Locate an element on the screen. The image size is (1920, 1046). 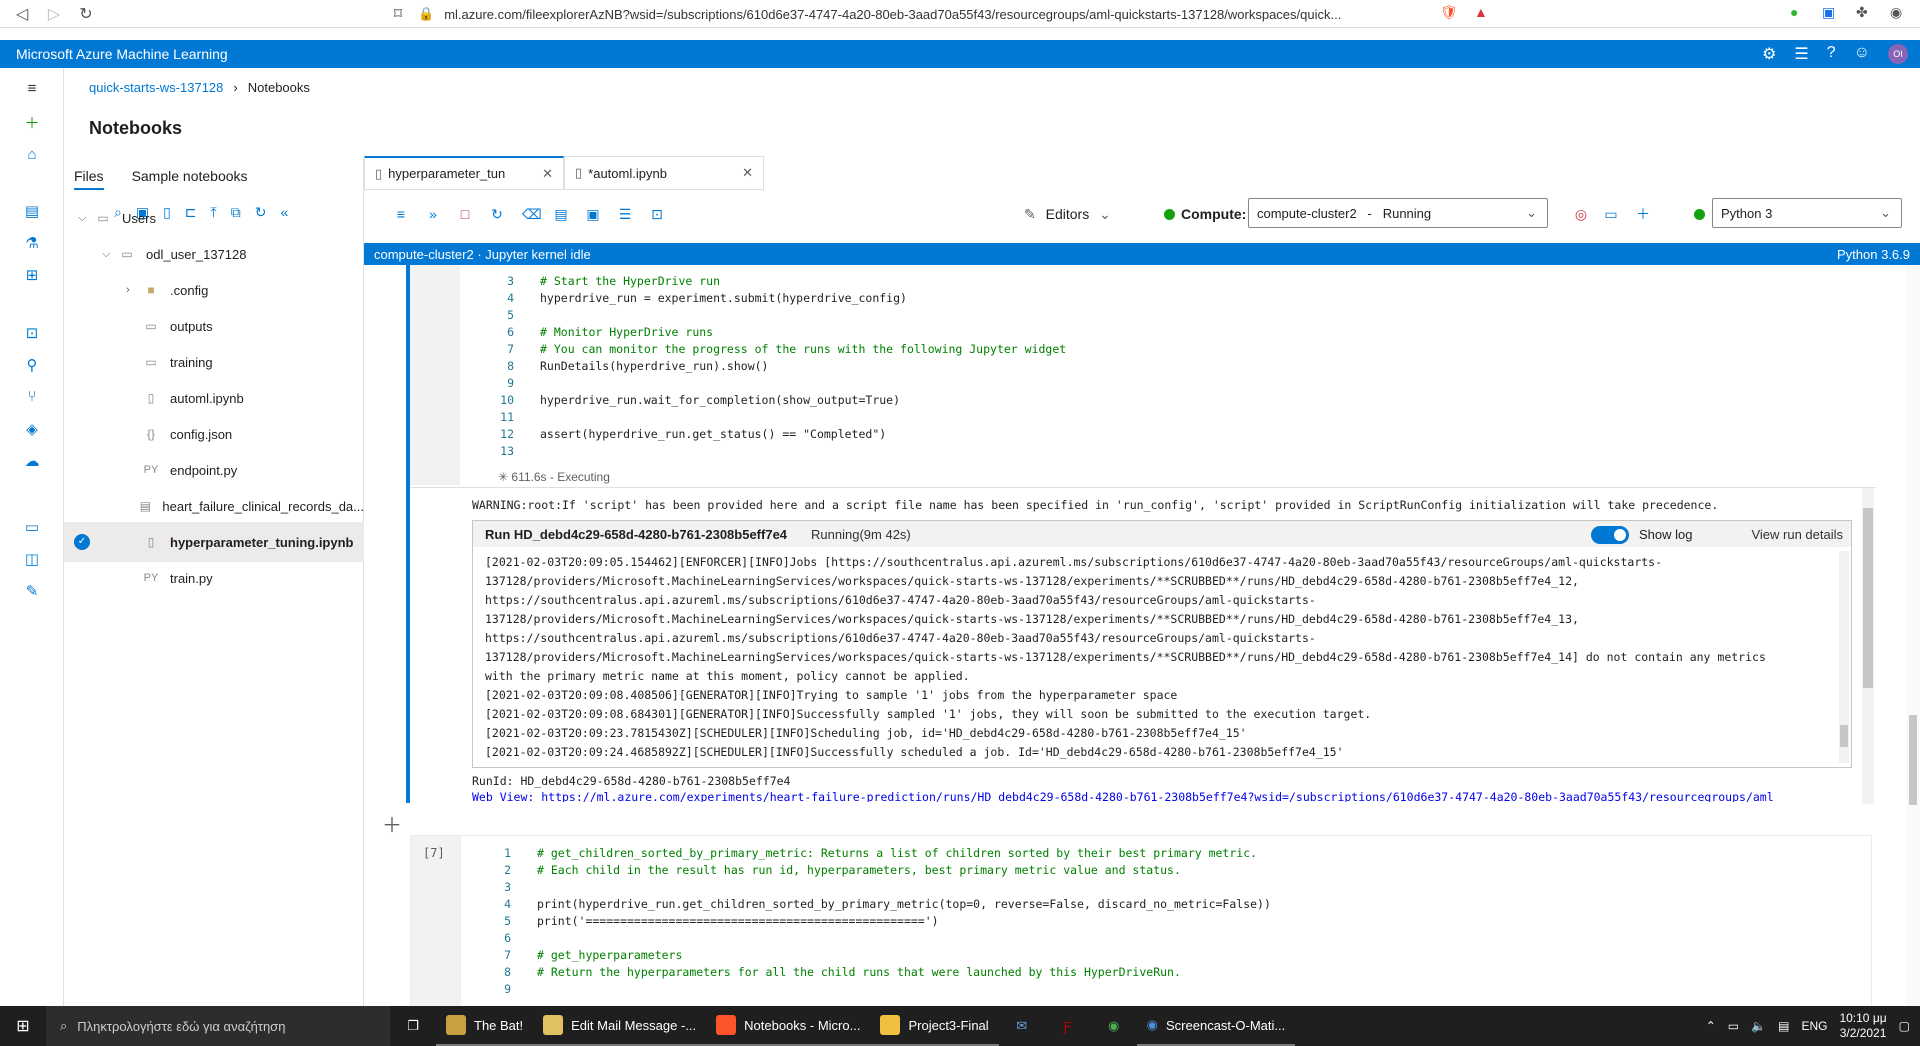
variable-explorer-icon: ⊡ is located at coordinates (657, 214).